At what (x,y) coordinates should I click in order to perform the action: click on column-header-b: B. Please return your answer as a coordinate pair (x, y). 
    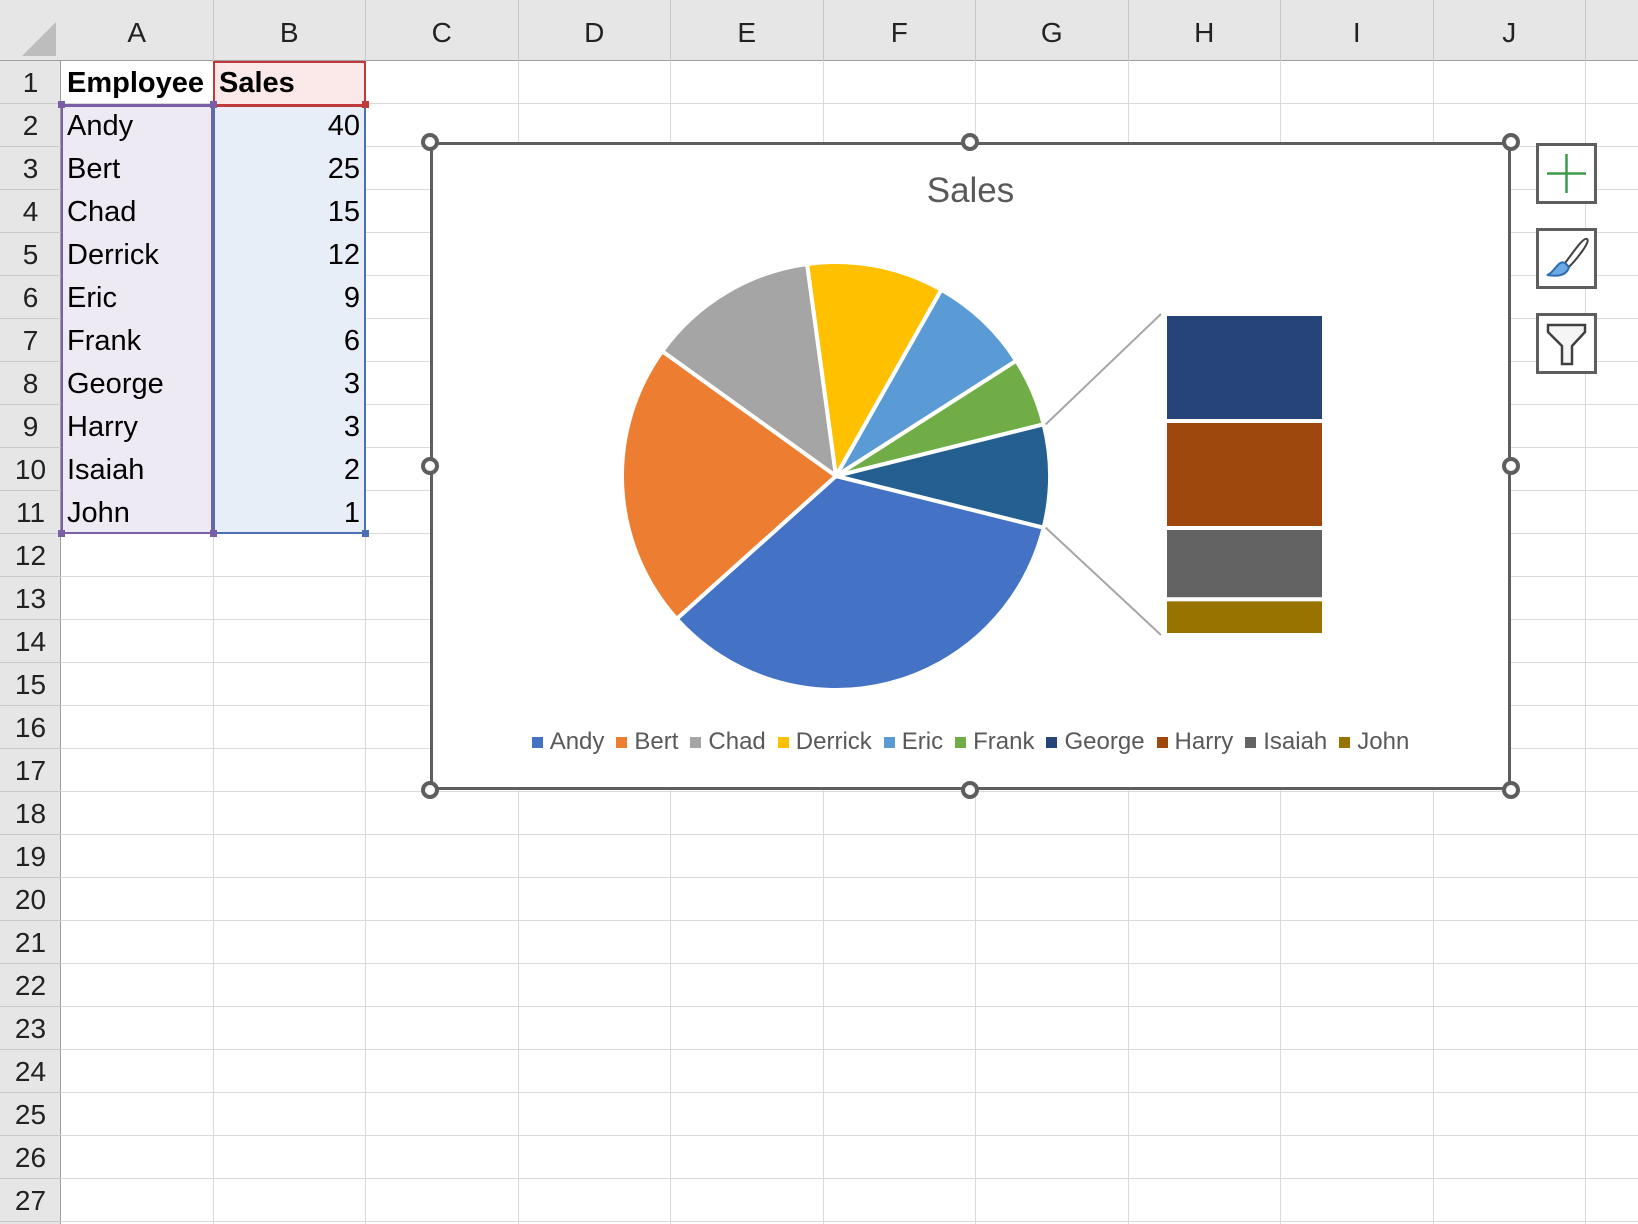
    Looking at the image, I should click on (290, 30).